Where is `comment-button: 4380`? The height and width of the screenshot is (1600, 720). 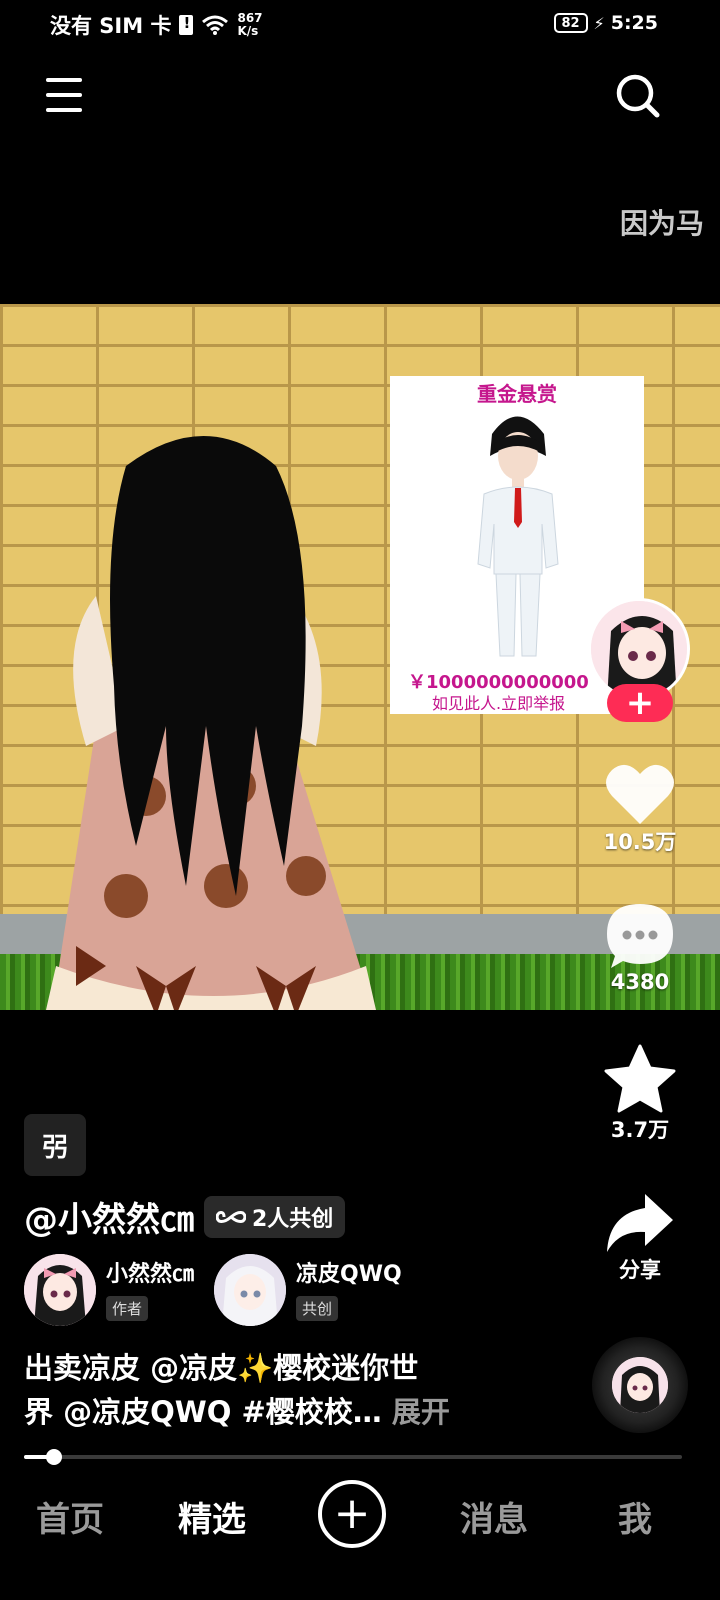 comment-button: 4380 is located at coordinates (640, 948).